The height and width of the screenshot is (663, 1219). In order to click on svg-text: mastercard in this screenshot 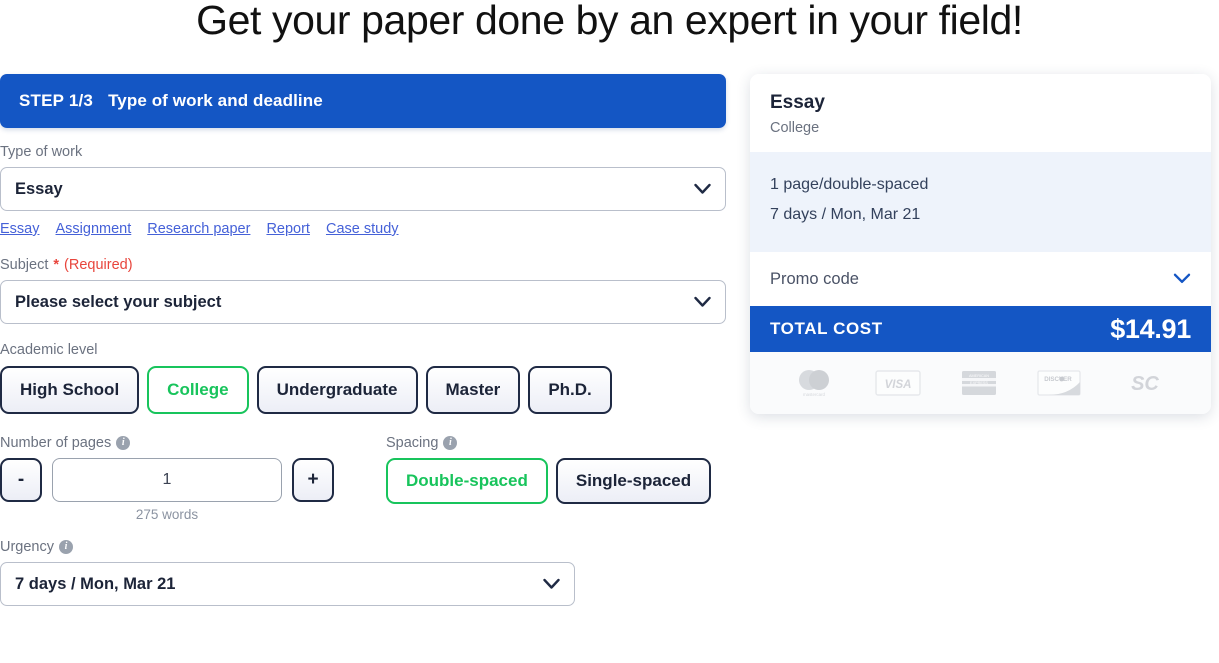, I will do `click(814, 394)`.